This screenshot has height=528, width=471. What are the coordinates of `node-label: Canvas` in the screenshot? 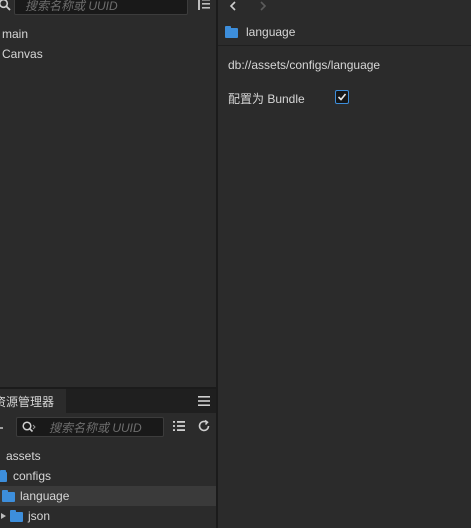 It's located at (22, 54).